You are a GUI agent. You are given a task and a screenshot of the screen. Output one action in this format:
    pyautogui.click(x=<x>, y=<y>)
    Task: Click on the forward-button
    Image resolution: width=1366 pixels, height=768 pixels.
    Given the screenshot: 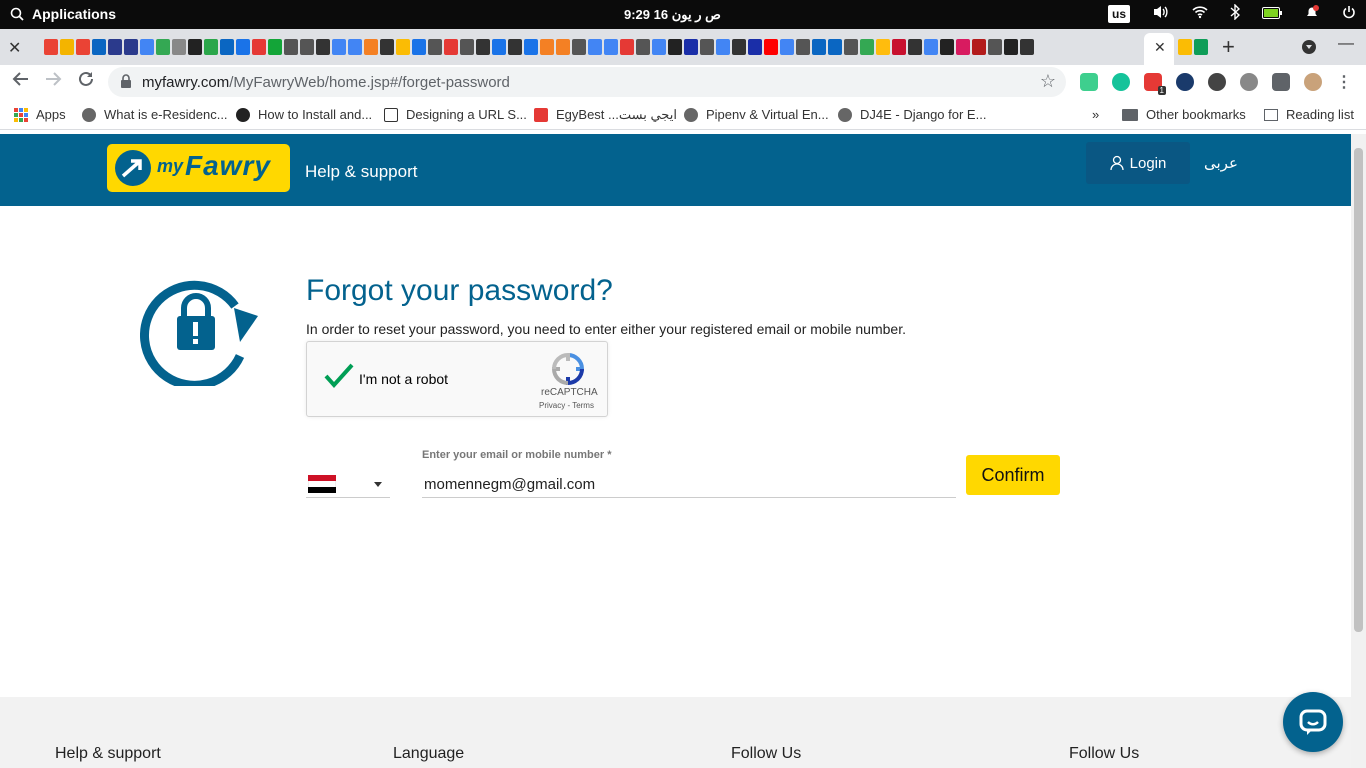 What is the action you would take?
    pyautogui.click(x=53, y=82)
    